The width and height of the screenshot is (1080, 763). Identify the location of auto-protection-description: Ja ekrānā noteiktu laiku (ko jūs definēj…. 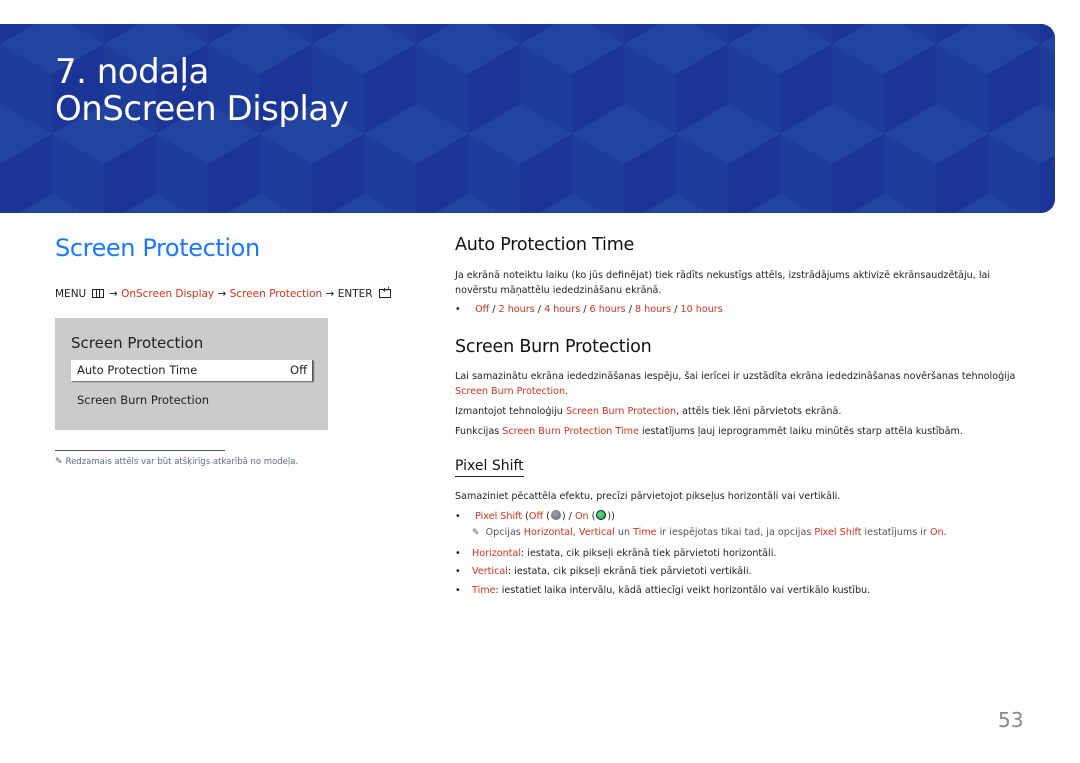
(723, 283).